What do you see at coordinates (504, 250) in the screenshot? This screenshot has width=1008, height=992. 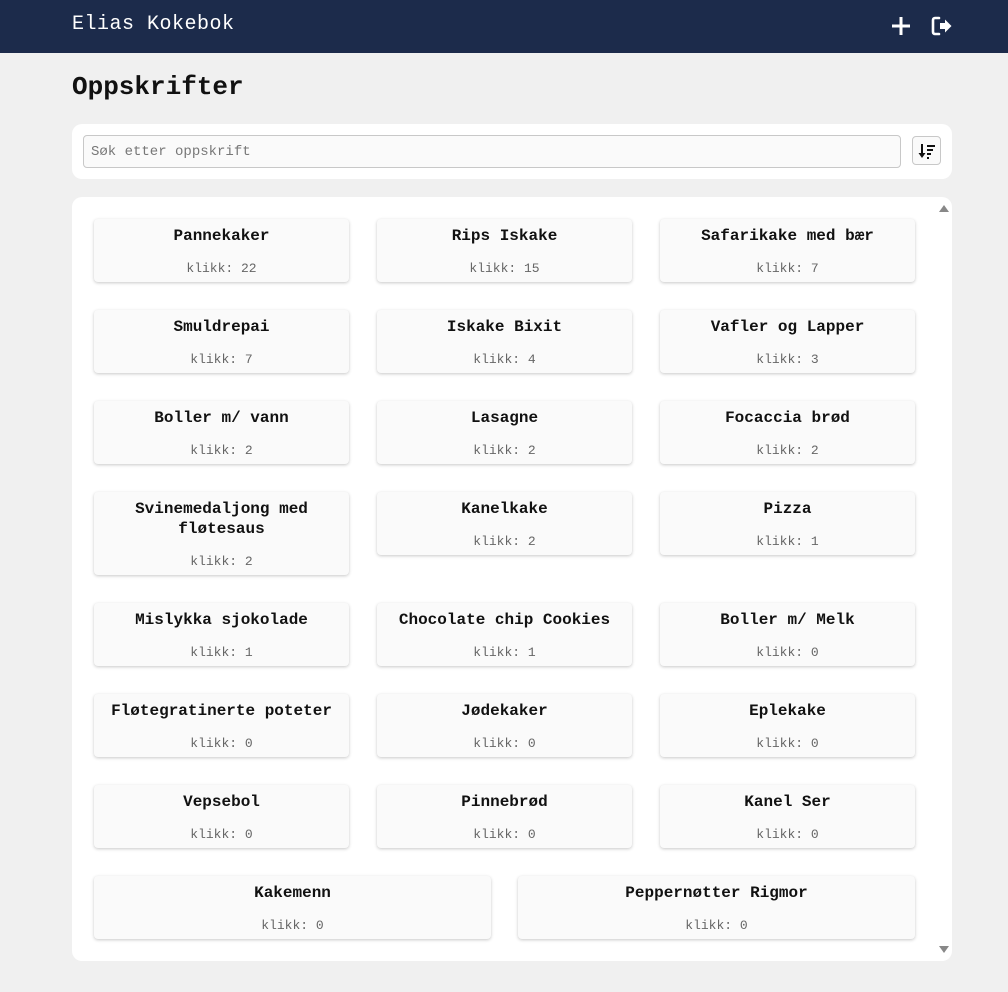 I see `recipe-card: Rips Iskake klikk: 15` at bounding box center [504, 250].